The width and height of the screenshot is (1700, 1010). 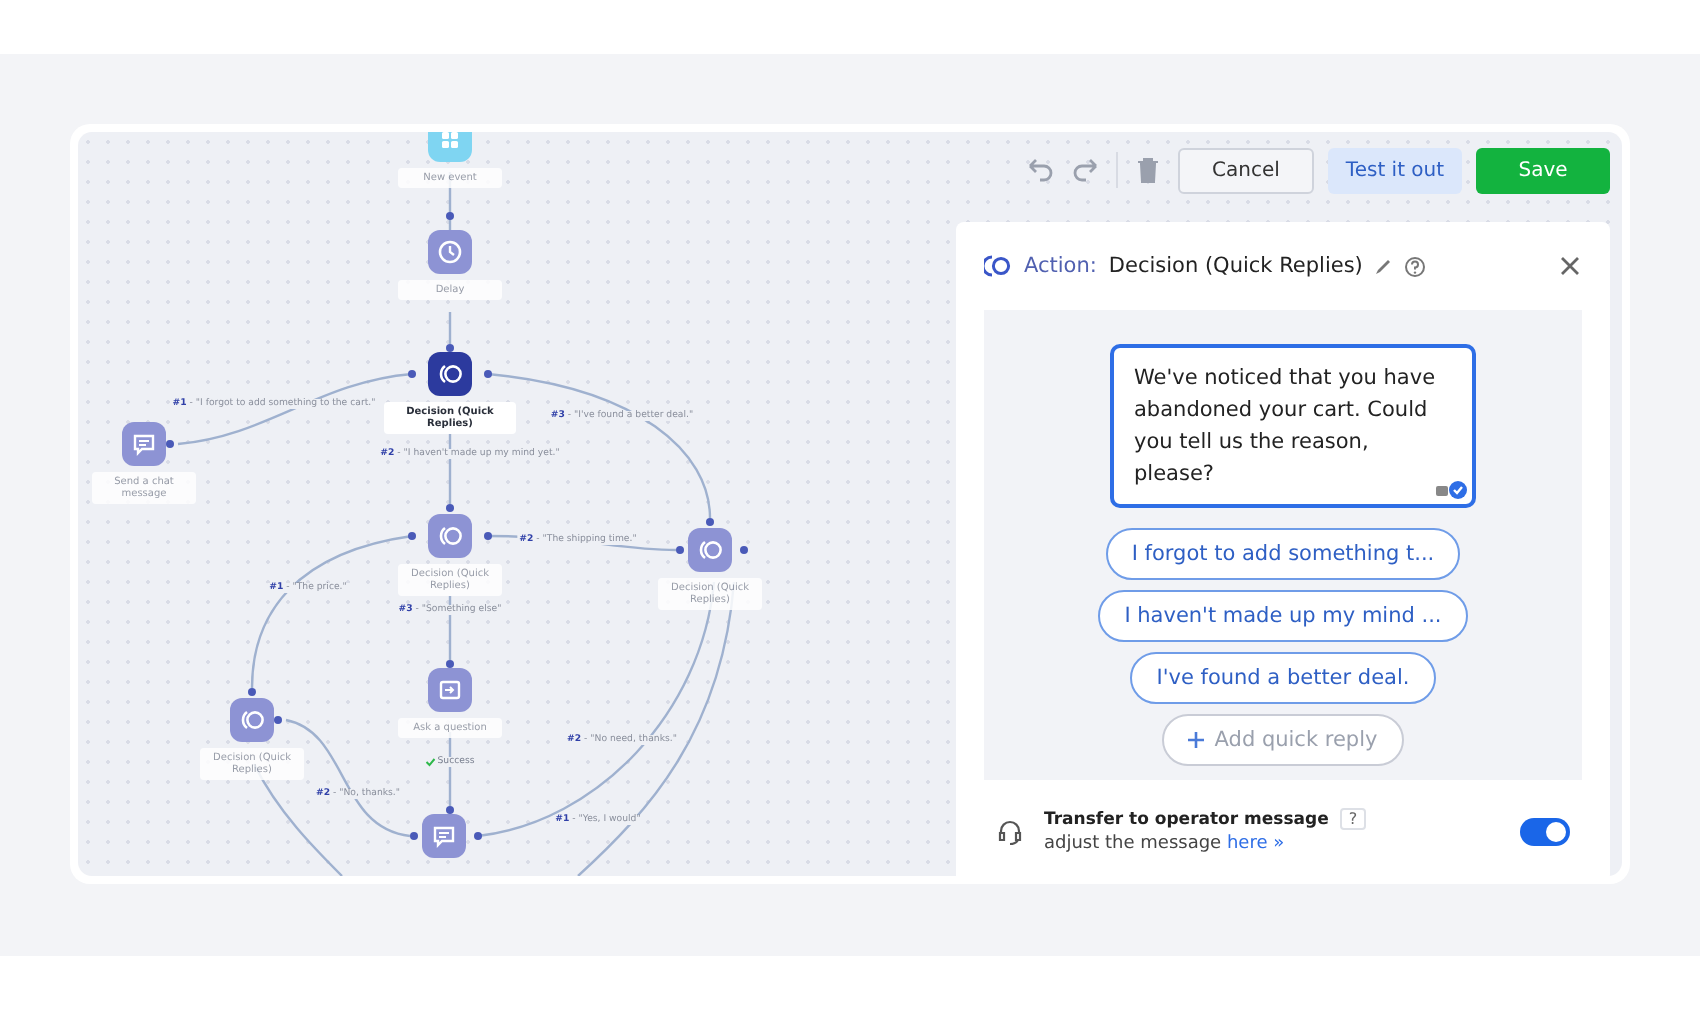 I want to click on check-icon, so click(x=430, y=762).